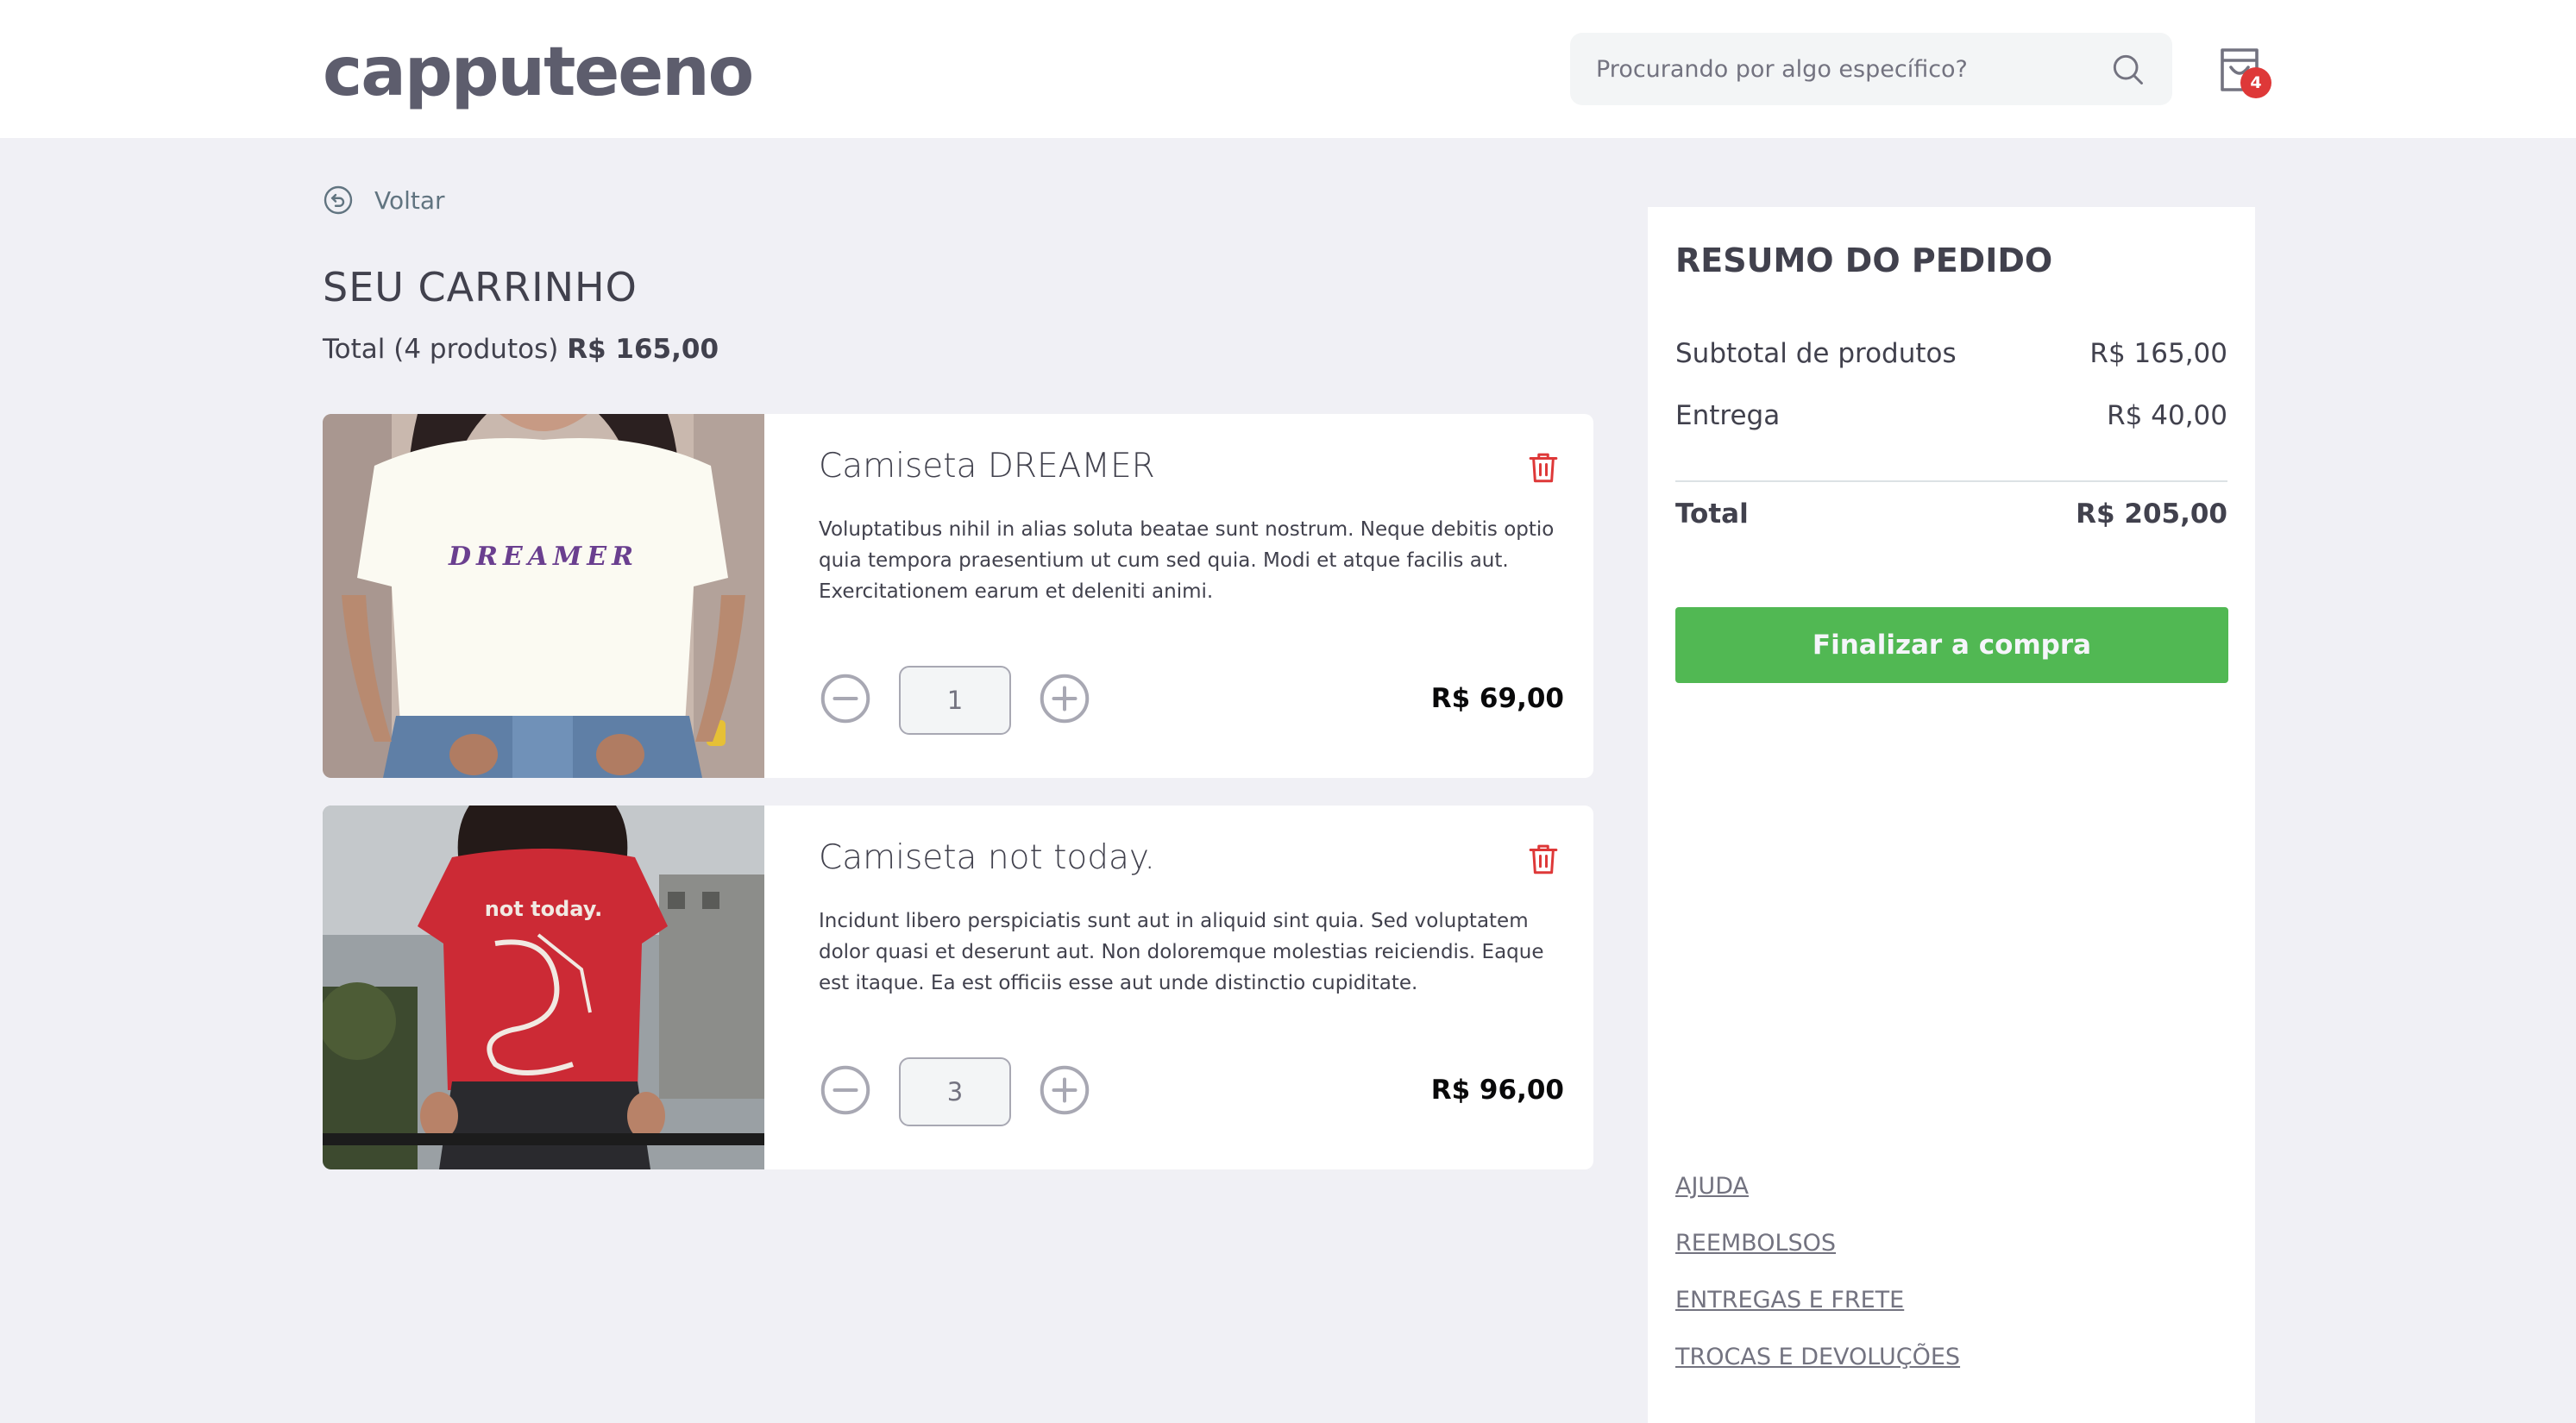  Describe the element at coordinates (1712, 514) in the screenshot. I see `total-label: Total` at that location.